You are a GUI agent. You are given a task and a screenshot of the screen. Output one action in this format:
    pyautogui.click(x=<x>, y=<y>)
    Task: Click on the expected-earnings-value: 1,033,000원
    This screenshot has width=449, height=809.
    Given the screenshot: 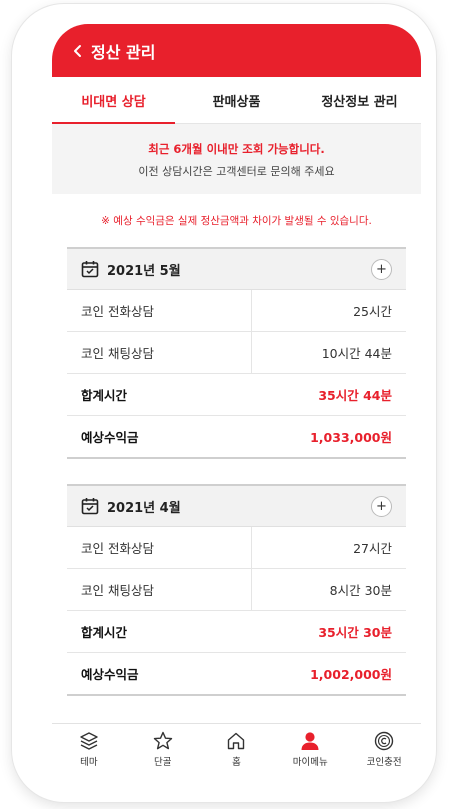 What is the action you would take?
    pyautogui.click(x=351, y=437)
    